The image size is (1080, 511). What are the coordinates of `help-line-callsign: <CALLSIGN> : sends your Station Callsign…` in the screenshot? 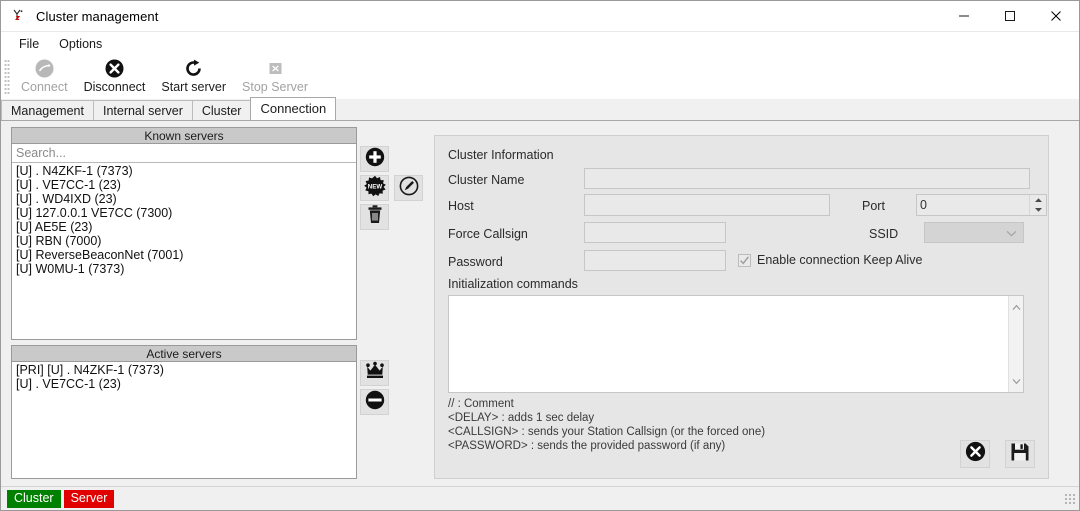 It's located at (607, 432).